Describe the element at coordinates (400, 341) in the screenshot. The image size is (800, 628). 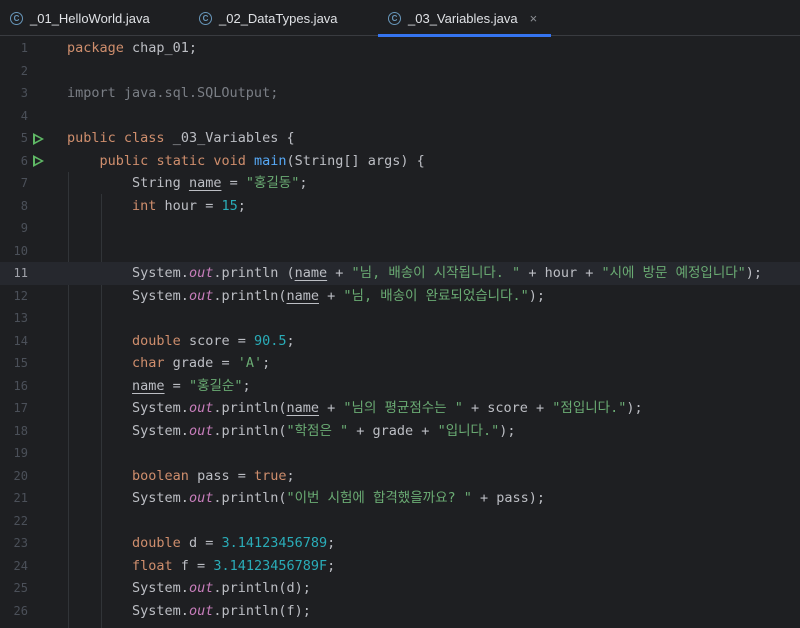
I see `code-line: 14 double score = 90.5;` at that location.